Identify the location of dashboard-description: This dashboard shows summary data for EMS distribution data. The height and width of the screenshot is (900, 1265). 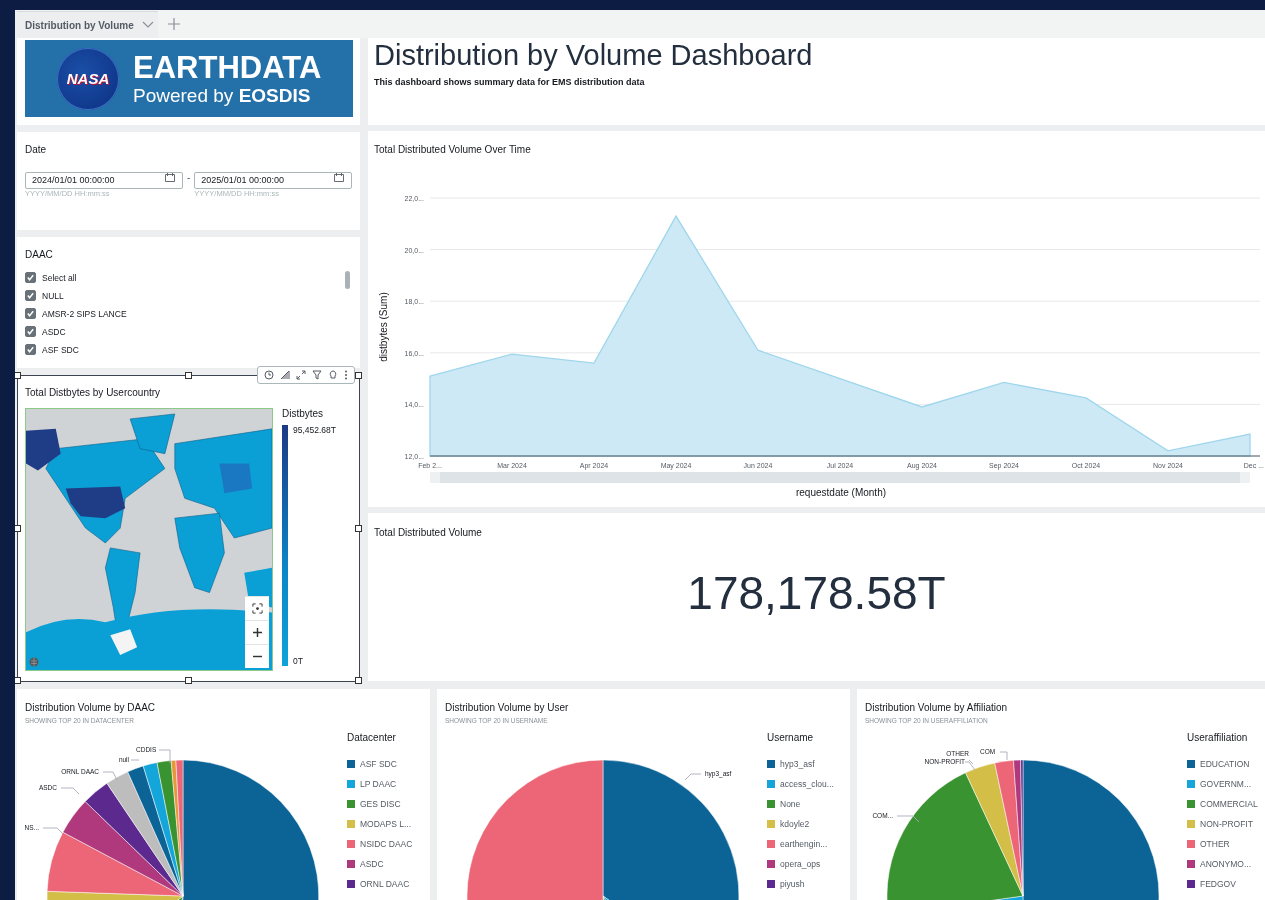
(510, 82).